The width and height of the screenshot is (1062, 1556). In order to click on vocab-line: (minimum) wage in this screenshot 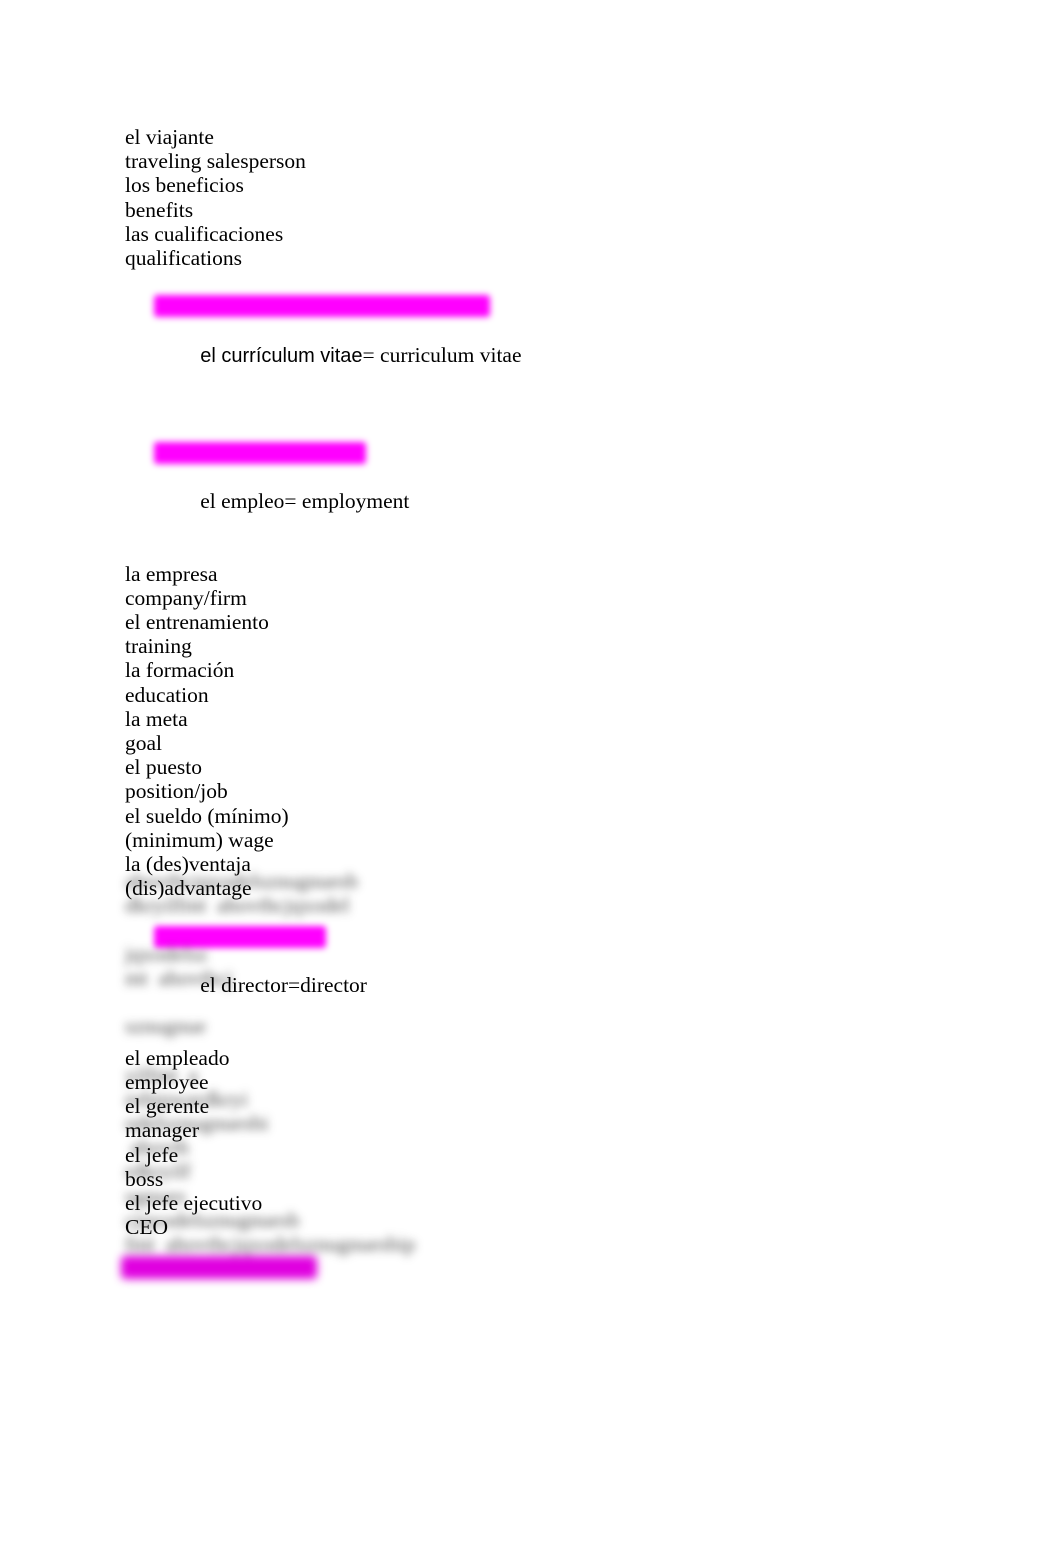, I will do `click(199, 839)`.